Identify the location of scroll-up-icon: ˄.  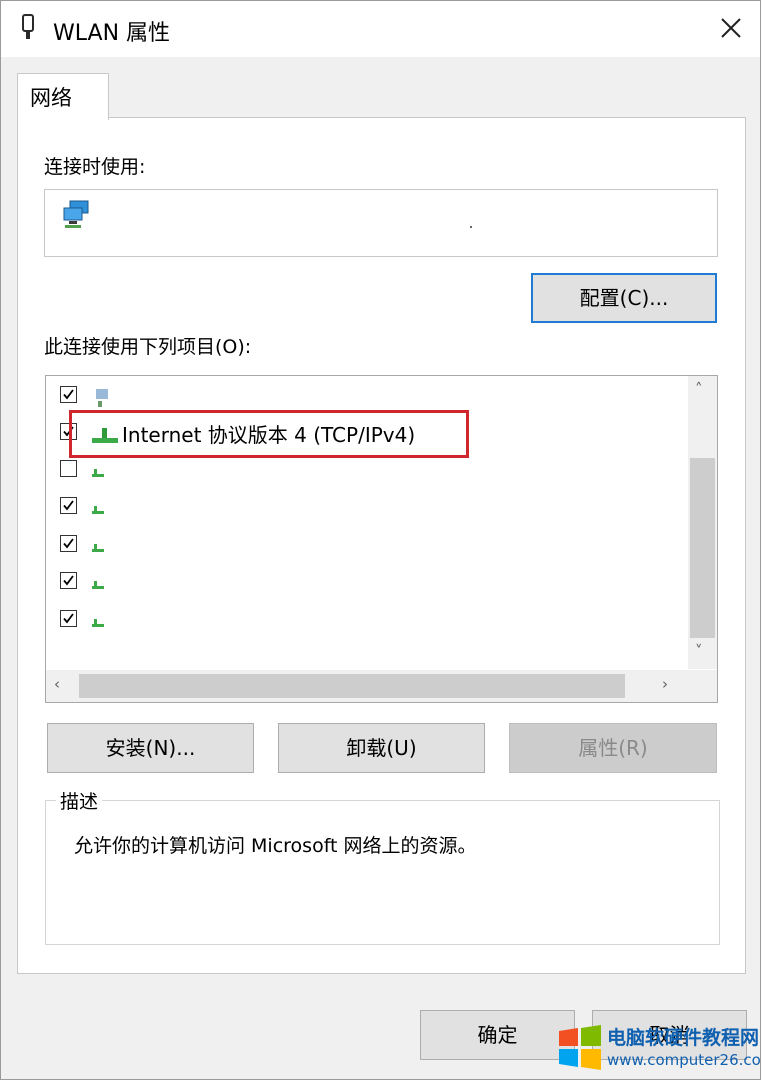
(699, 389).